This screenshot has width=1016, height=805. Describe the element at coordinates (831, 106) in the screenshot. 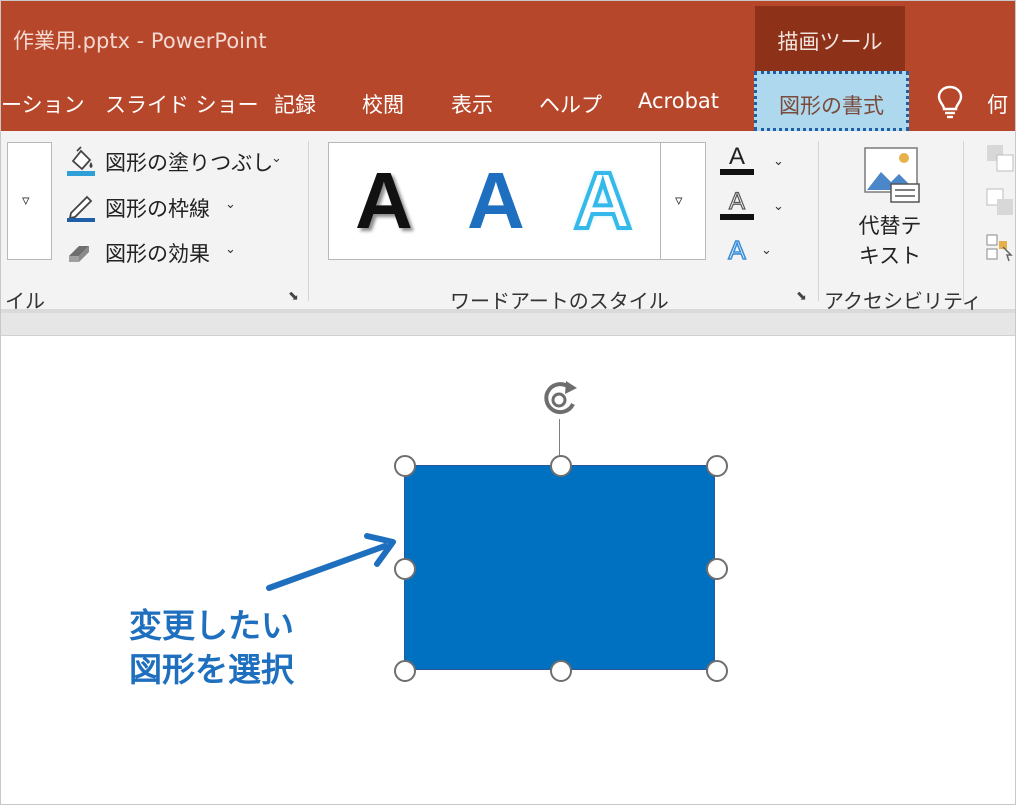

I see `tab-shape-format-label: 図形の書式` at that location.